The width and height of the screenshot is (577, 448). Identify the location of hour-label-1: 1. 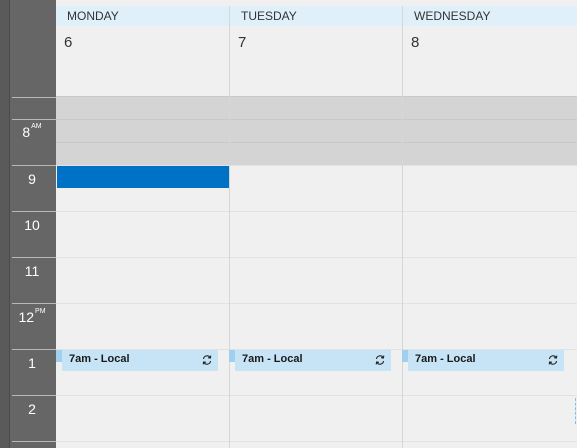
(32, 363).